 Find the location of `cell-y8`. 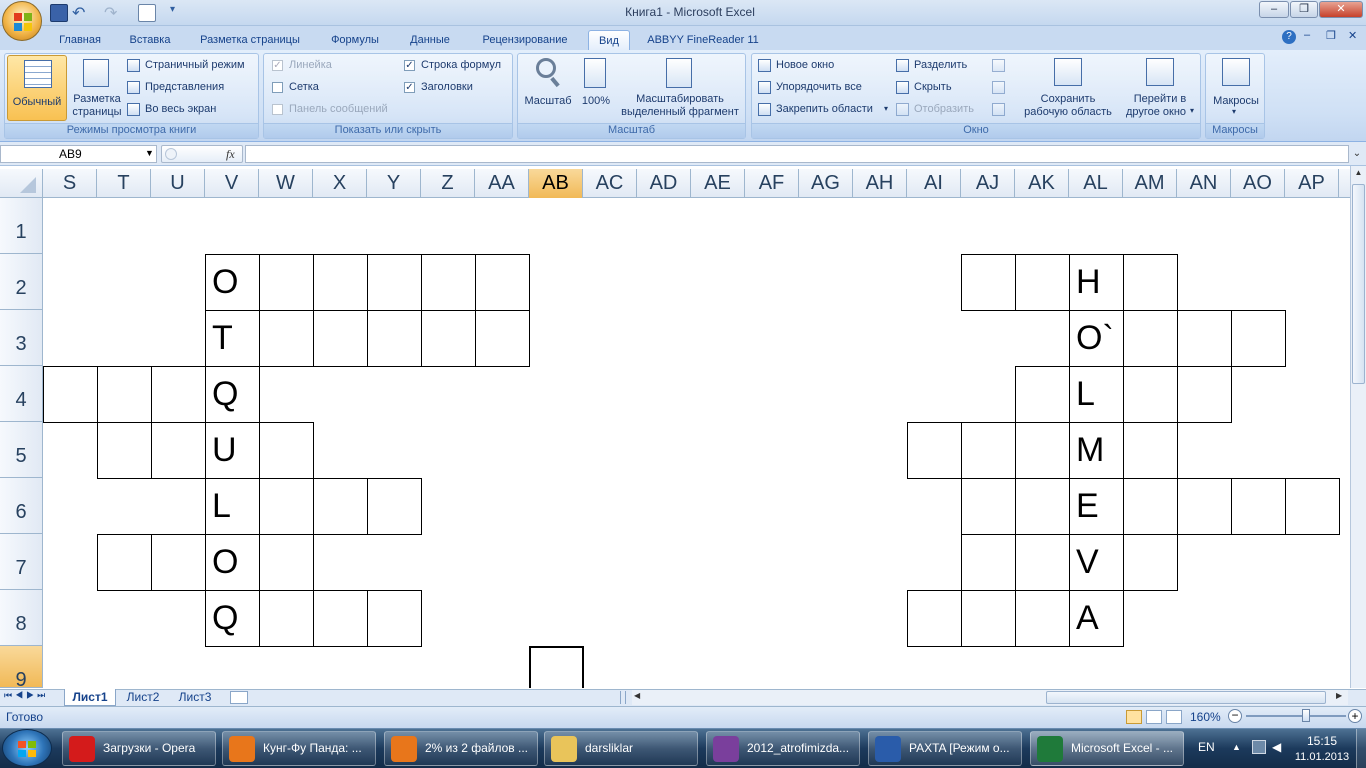

cell-y8 is located at coordinates (394, 618).